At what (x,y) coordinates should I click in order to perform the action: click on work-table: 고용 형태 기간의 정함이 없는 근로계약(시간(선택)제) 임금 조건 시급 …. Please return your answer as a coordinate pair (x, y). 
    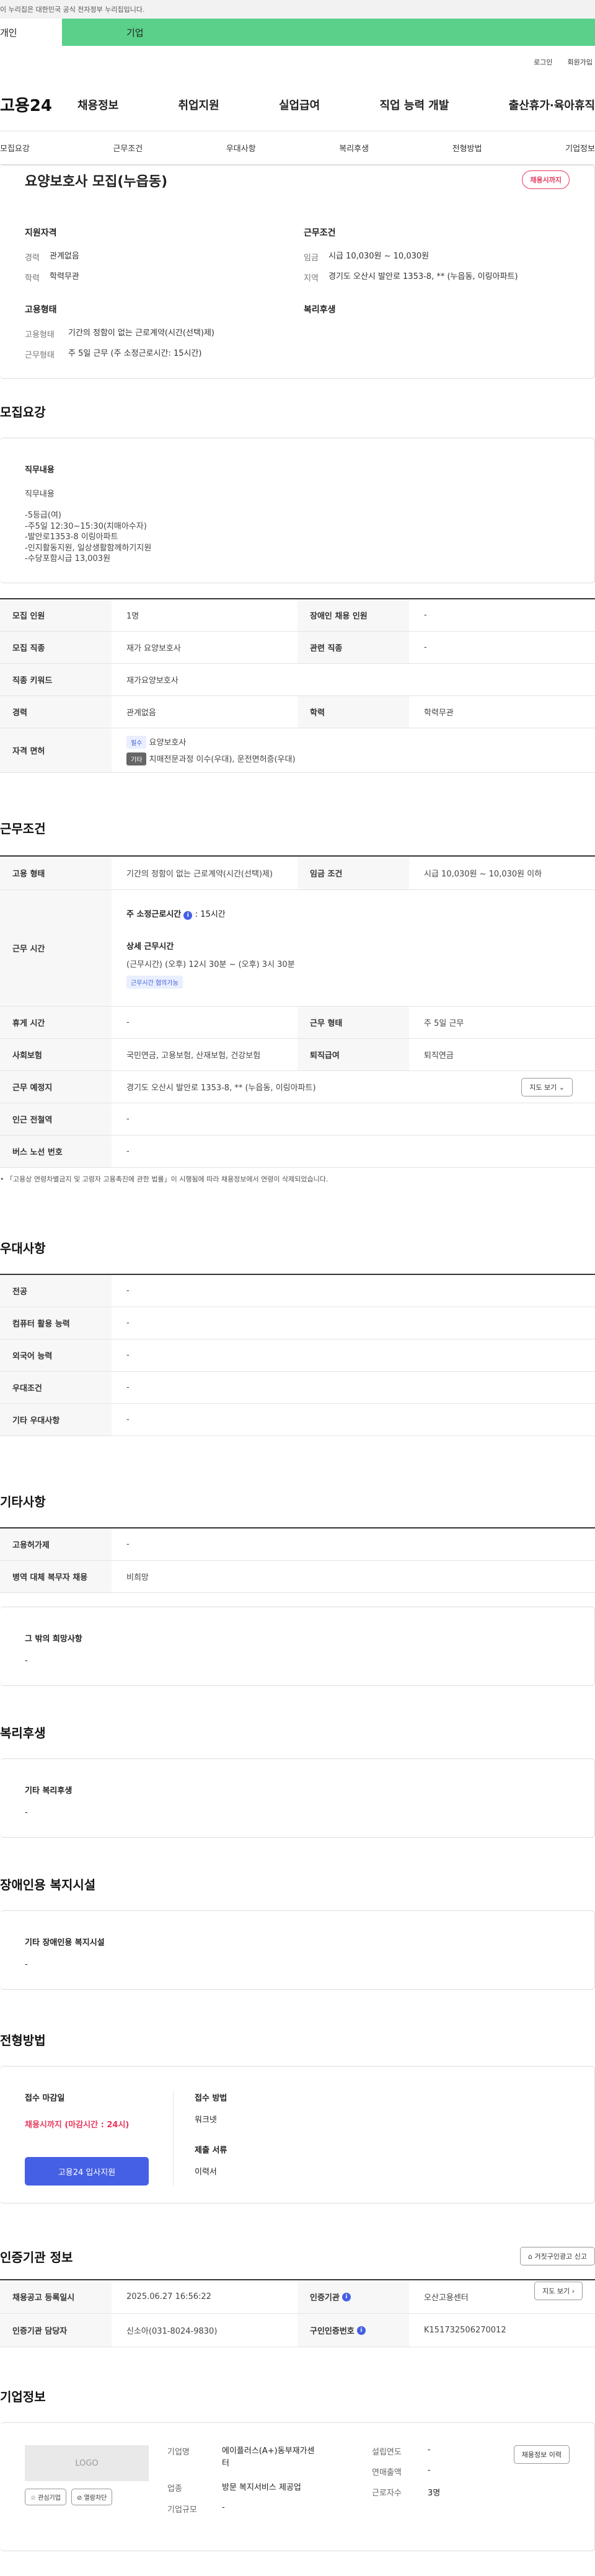
    Looking at the image, I should click on (297, 1011).